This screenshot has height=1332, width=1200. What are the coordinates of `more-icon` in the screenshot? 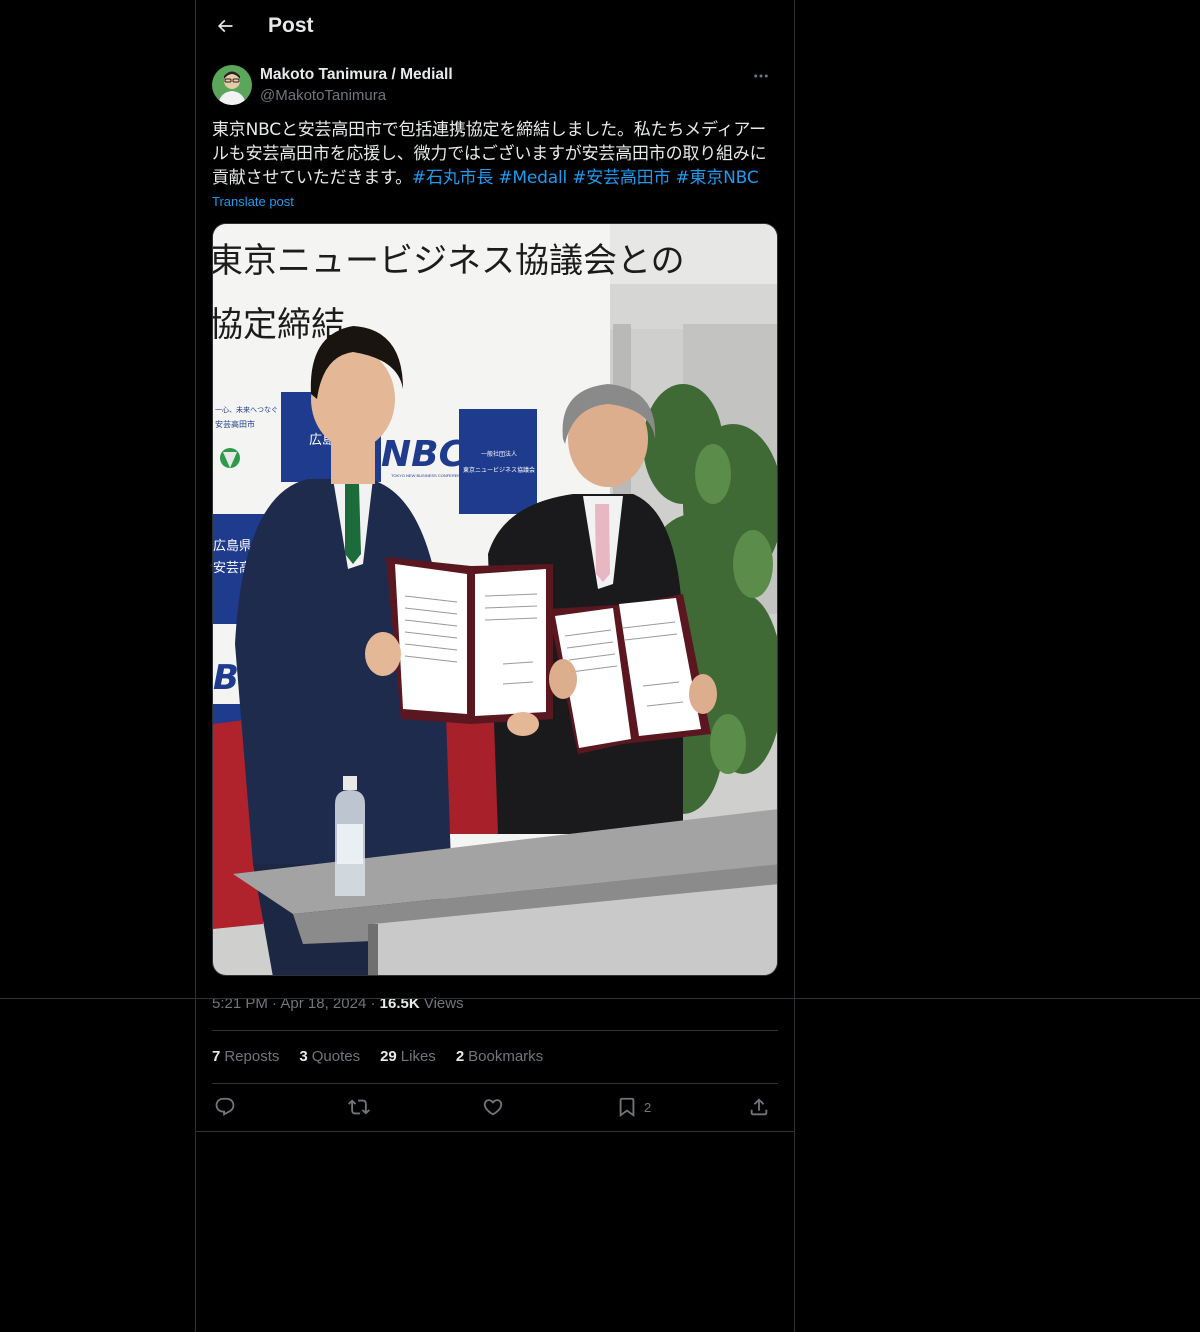 It's located at (761, 76).